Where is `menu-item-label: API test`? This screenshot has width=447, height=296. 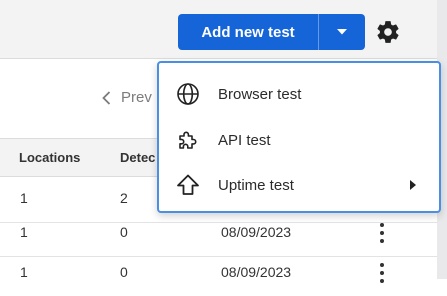 menu-item-label: API test is located at coordinates (244, 140).